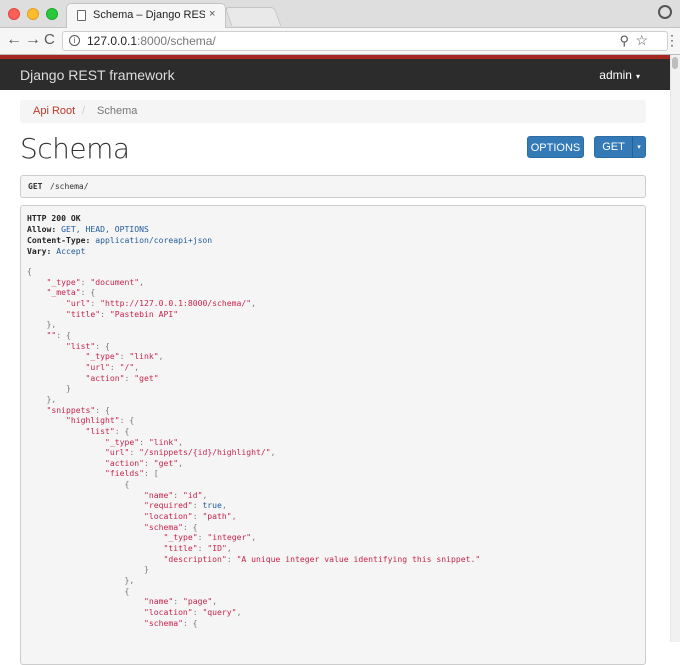 The height and width of the screenshot is (665, 680). What do you see at coordinates (74, 40) in the screenshot?
I see `site-info-icon: i` at bounding box center [74, 40].